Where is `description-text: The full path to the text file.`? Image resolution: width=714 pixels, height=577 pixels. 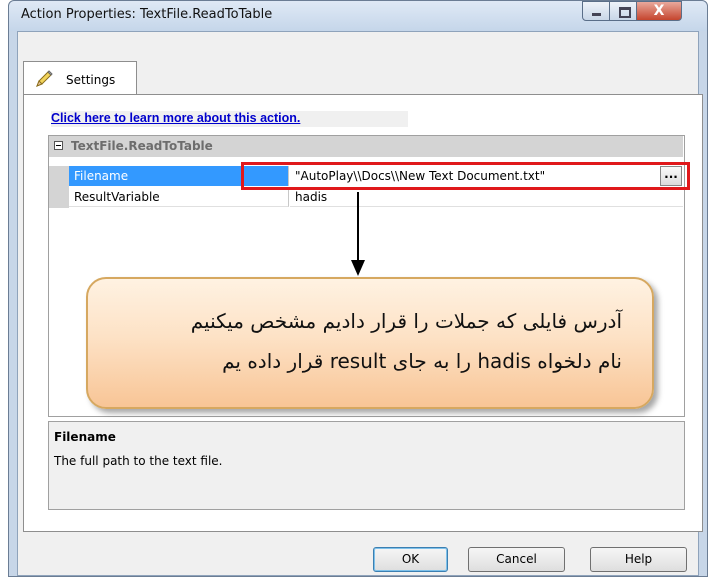 description-text: The full path to the text file. is located at coordinates (138, 461).